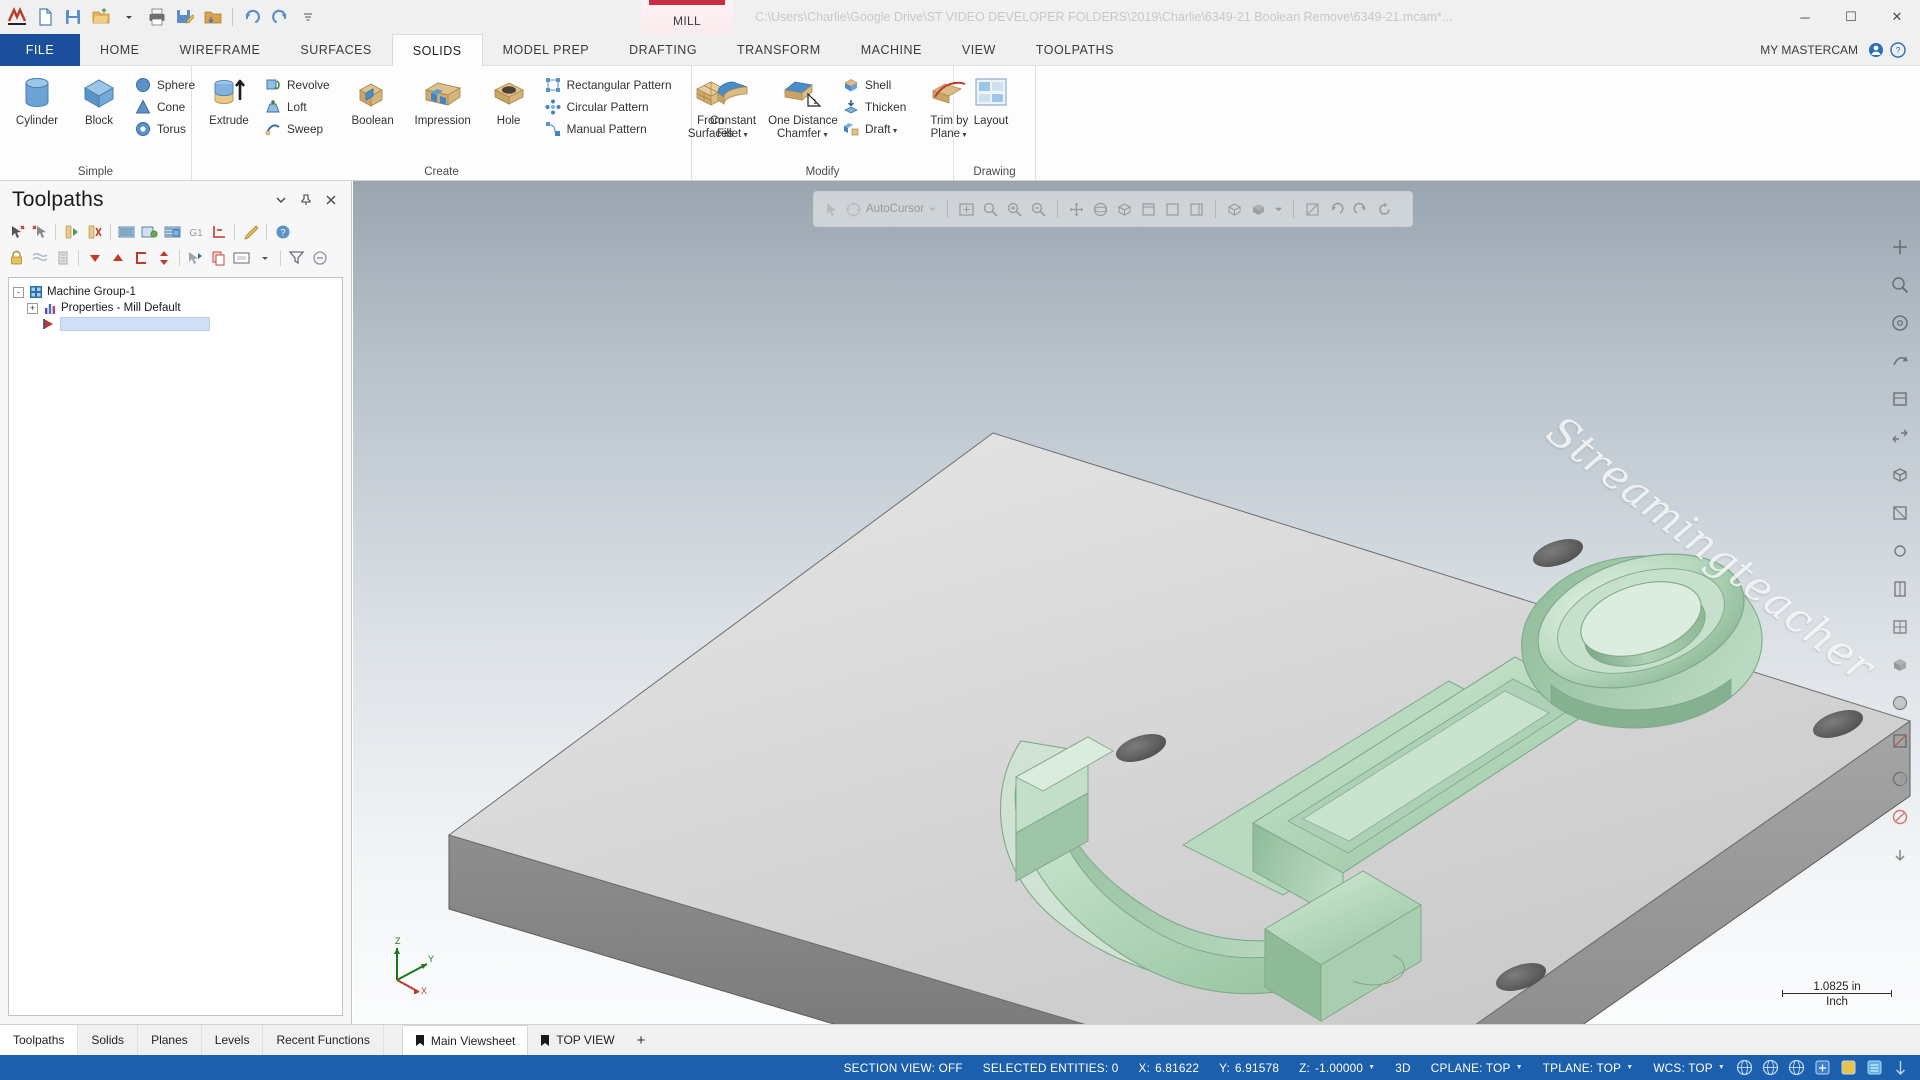 Image resolution: width=1920 pixels, height=1080 pixels. I want to click on toggle-posting-icon, so click(39, 258).